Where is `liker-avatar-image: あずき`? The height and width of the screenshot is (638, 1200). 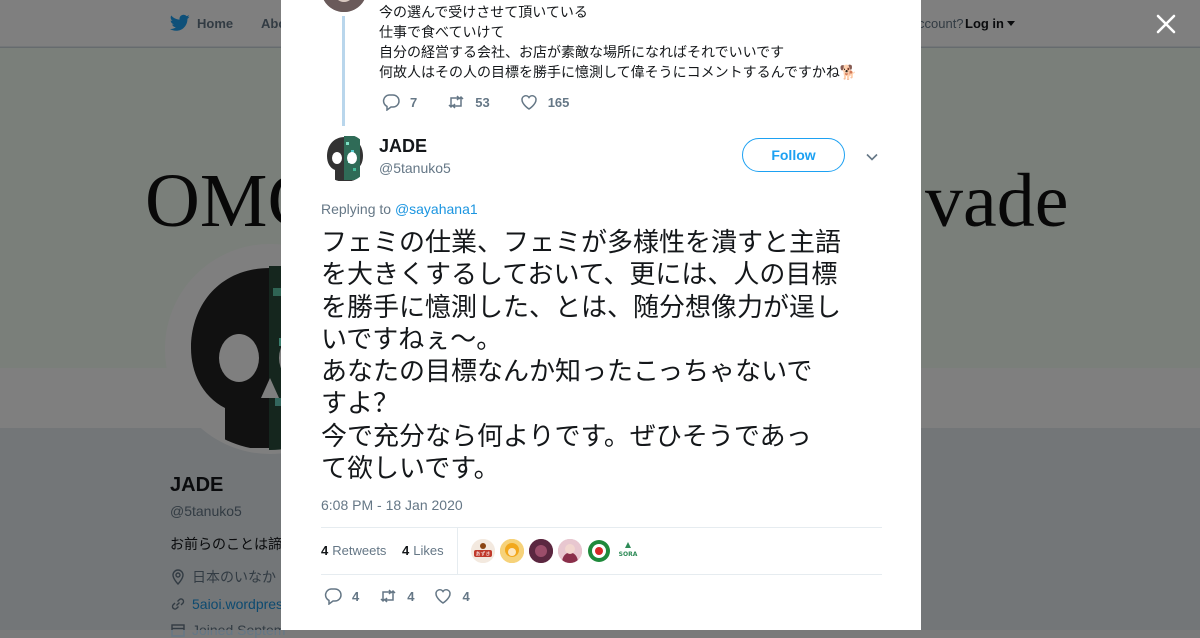 liker-avatar-image: あずき is located at coordinates (483, 551).